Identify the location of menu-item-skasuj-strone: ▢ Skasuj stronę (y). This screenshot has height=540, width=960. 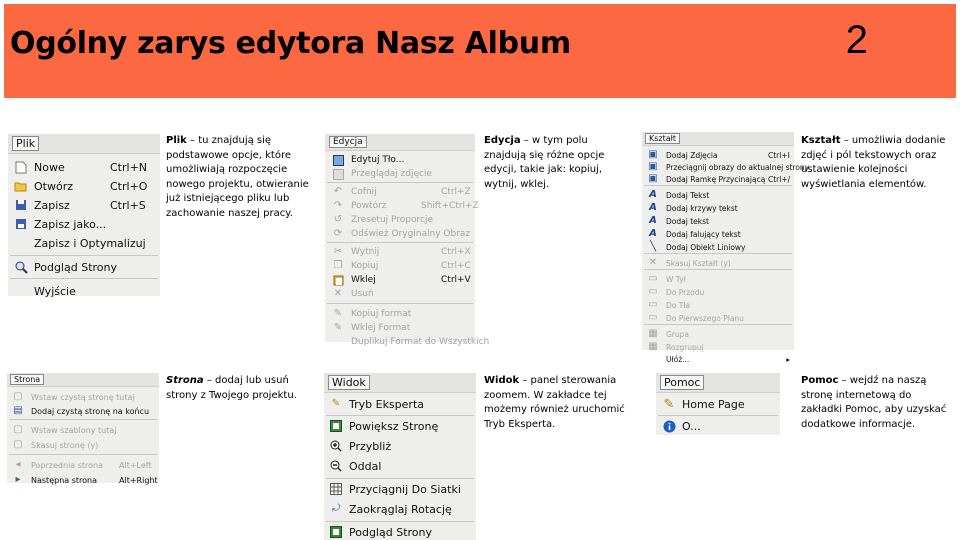
(83, 445).